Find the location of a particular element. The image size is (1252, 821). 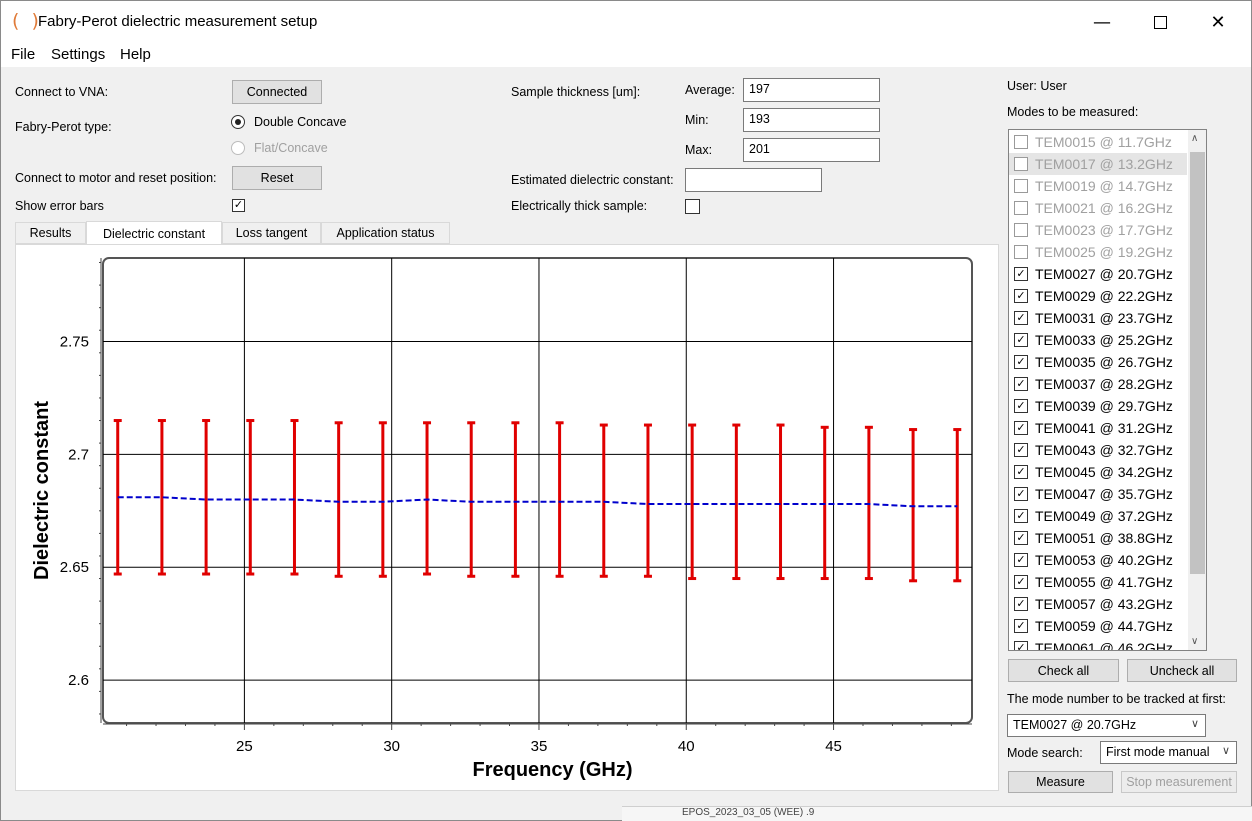

tab-results: Results is located at coordinates (50, 233).